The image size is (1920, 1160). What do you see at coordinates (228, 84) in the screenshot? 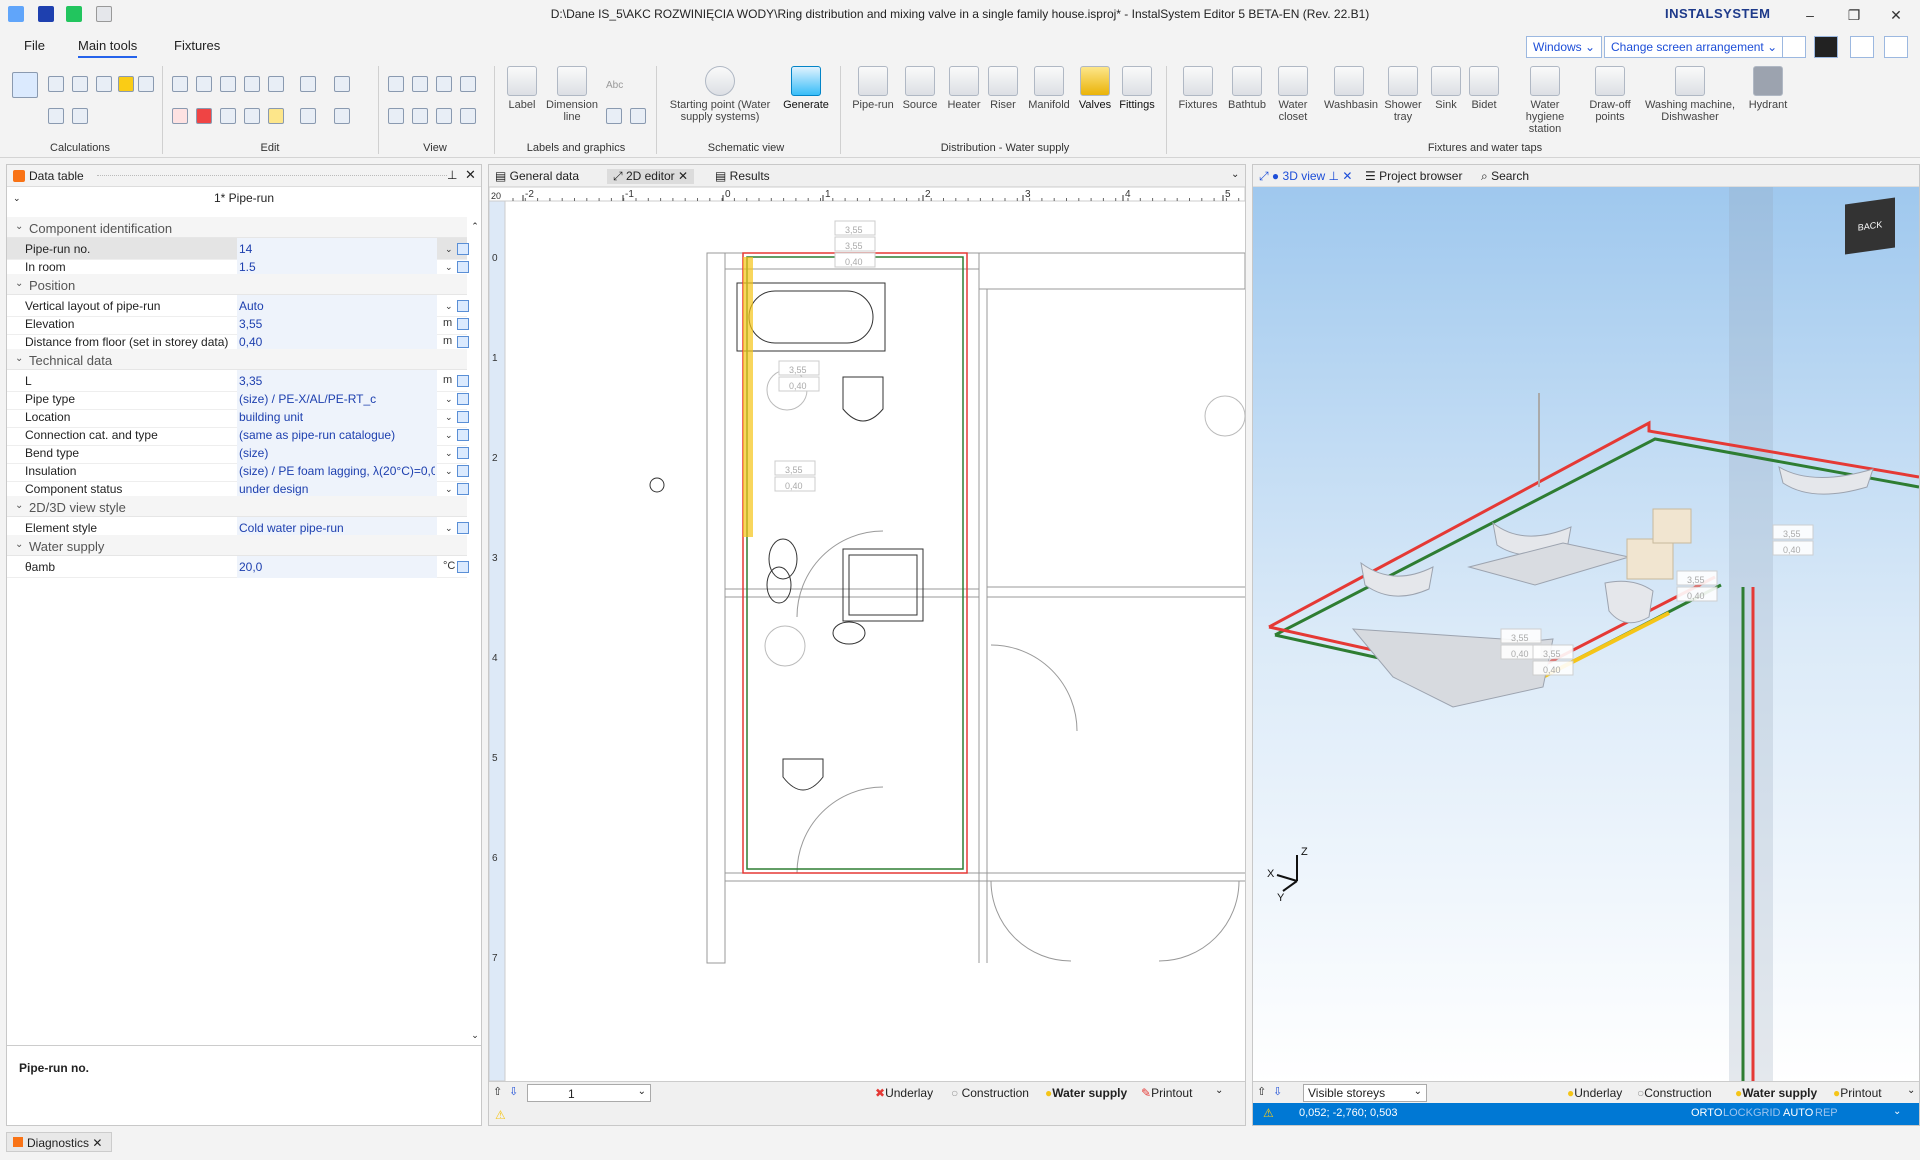
I see `undo-icon` at bounding box center [228, 84].